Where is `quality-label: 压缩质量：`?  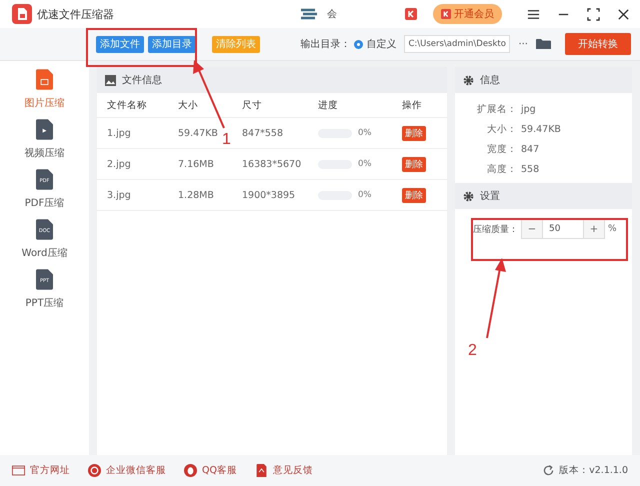 quality-label: 压缩质量： is located at coordinates (495, 230).